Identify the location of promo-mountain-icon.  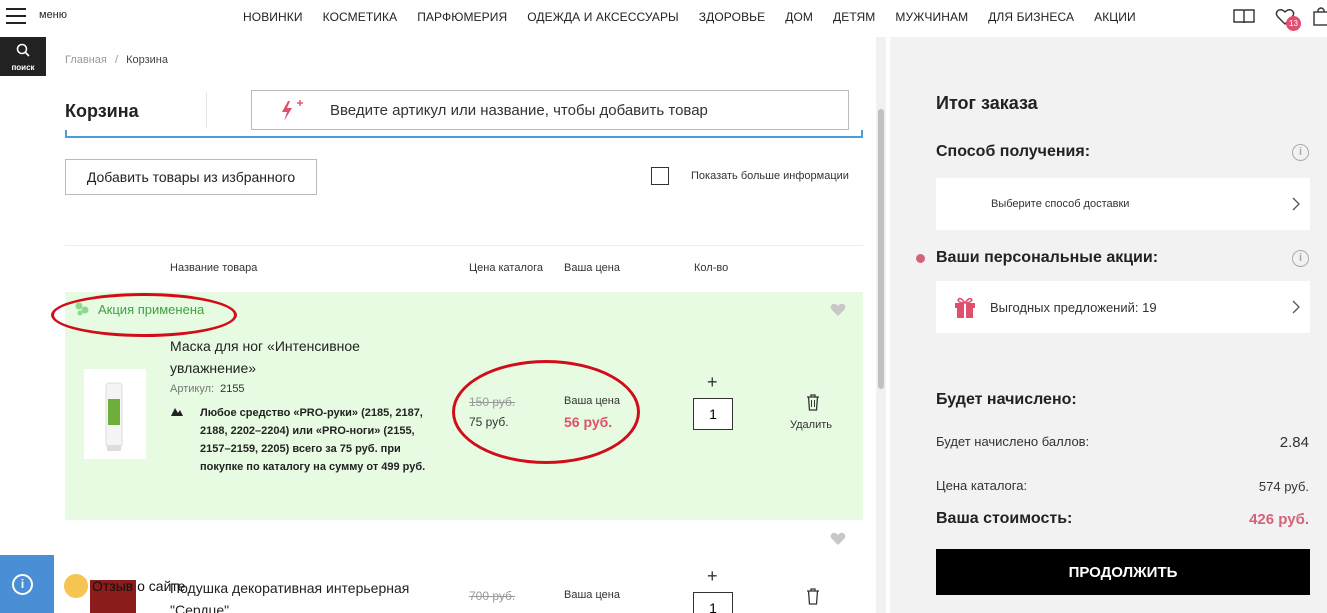
(177, 412).